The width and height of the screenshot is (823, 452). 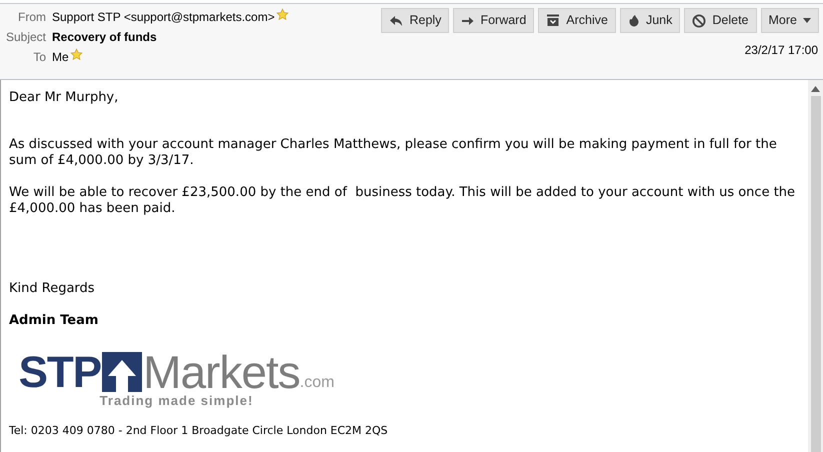 I want to click on signature: Admin Team, so click(x=54, y=321).